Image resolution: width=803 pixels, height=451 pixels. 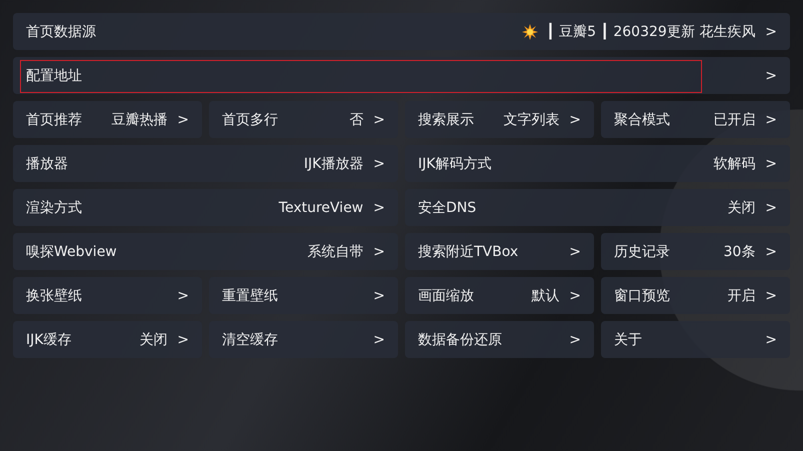 What do you see at coordinates (499, 295) in the screenshot?
I see `setting-row: 画面缩放 默认 >` at bounding box center [499, 295].